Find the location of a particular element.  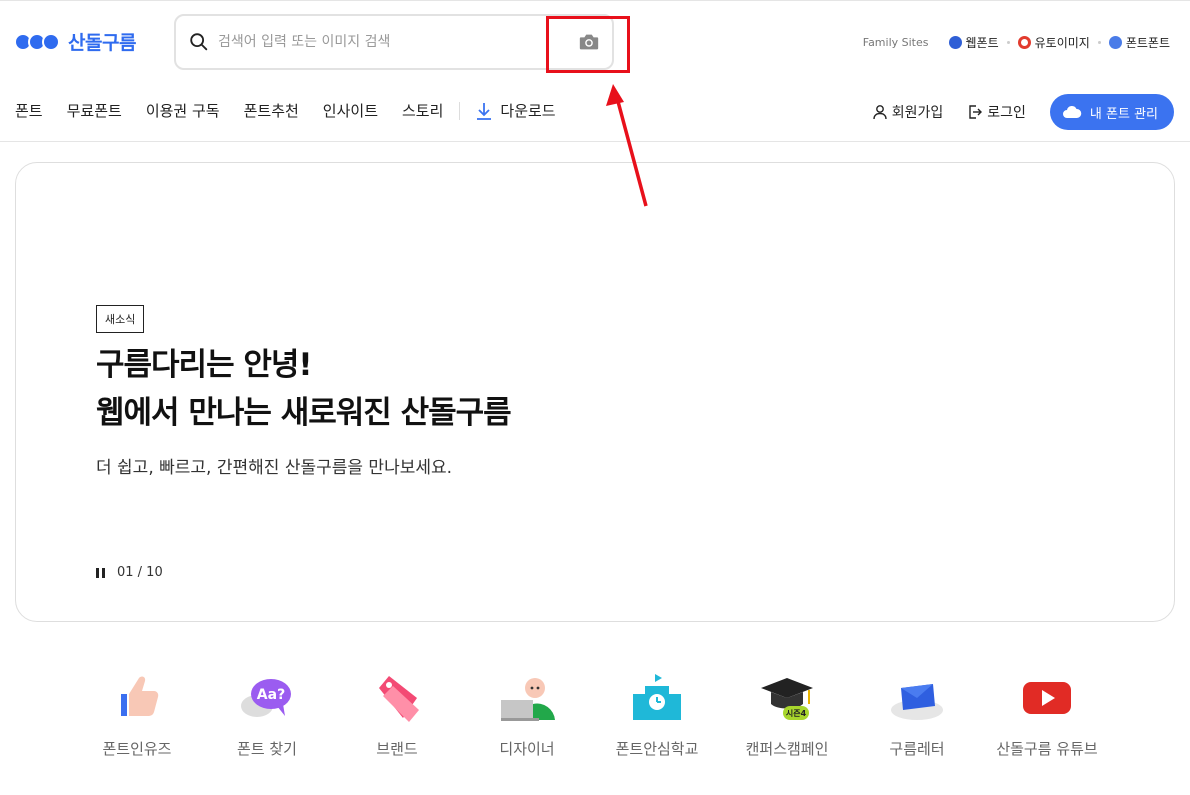

news-badge: 새소식 is located at coordinates (120, 319).